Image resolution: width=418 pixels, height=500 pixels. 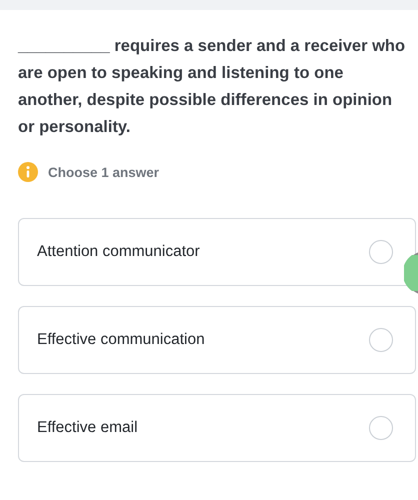 I want to click on side-handle-icon, so click(x=411, y=273).